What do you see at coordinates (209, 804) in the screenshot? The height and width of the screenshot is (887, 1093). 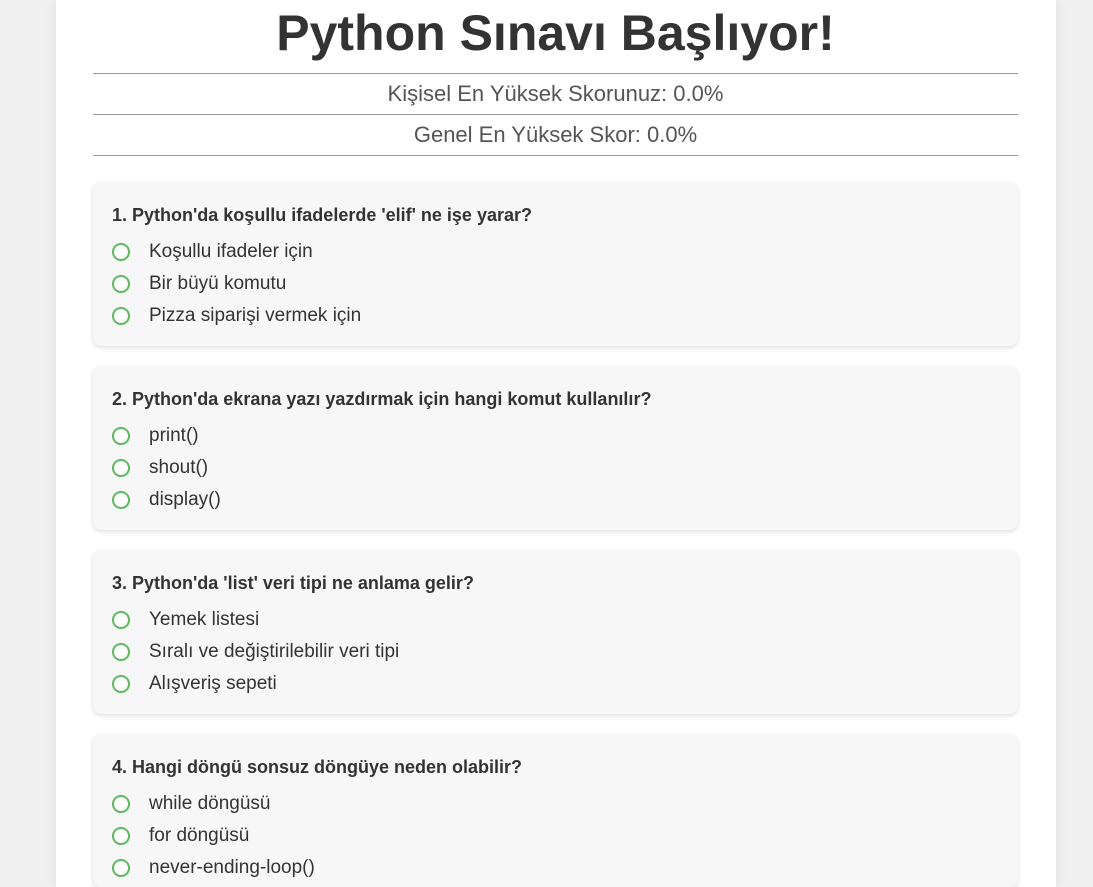 I see `option-label: while döngüsü` at bounding box center [209, 804].